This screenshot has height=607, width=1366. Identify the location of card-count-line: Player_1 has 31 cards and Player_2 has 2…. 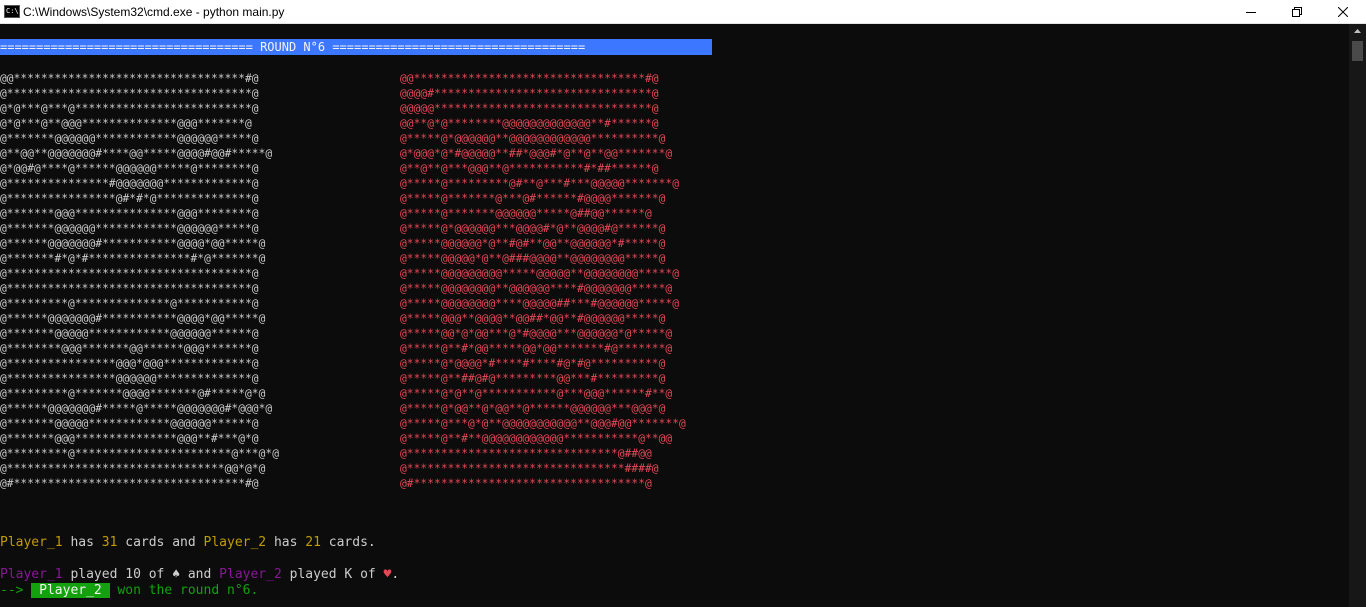
(188, 543).